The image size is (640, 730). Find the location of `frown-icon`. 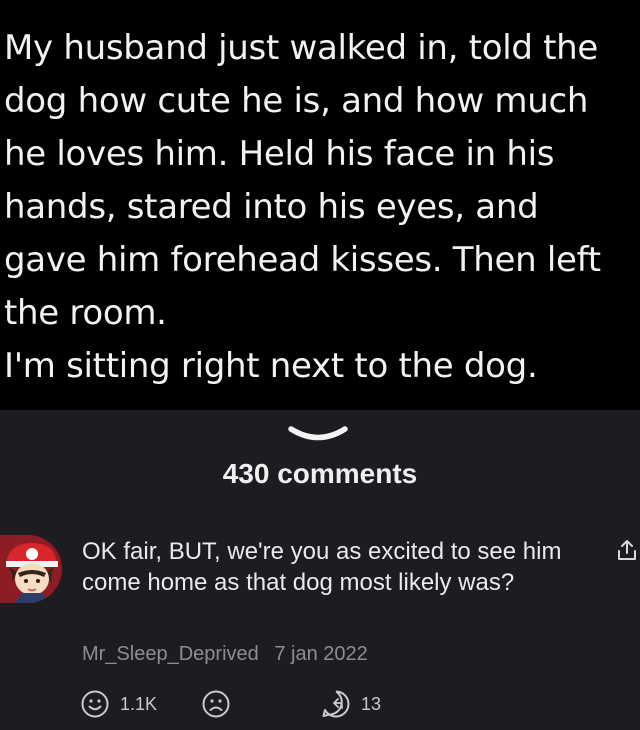

frown-icon is located at coordinates (216, 704).